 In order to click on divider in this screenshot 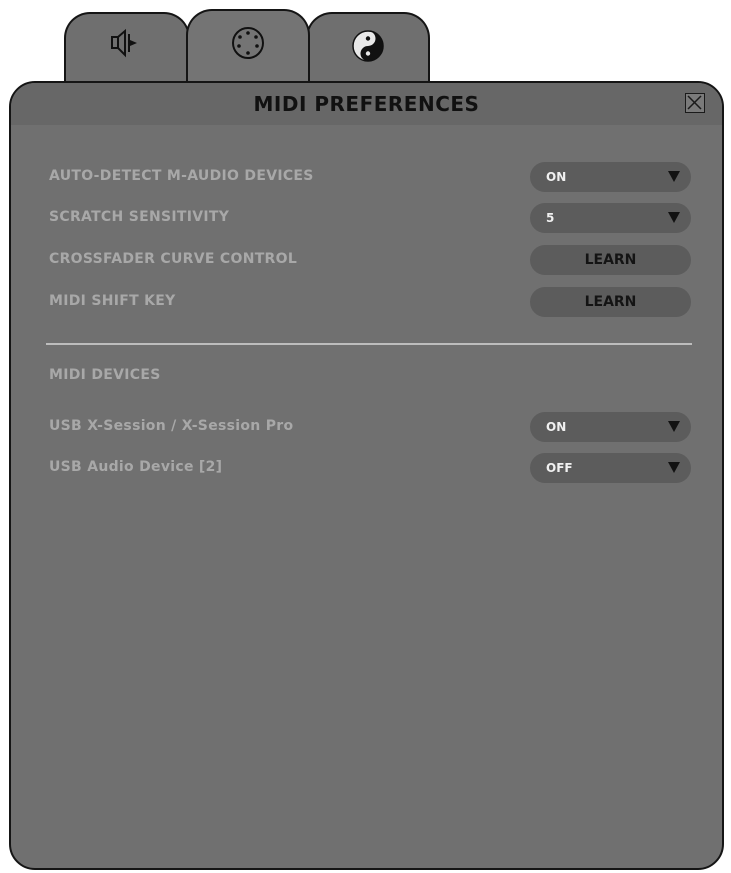, I will do `click(369, 344)`.